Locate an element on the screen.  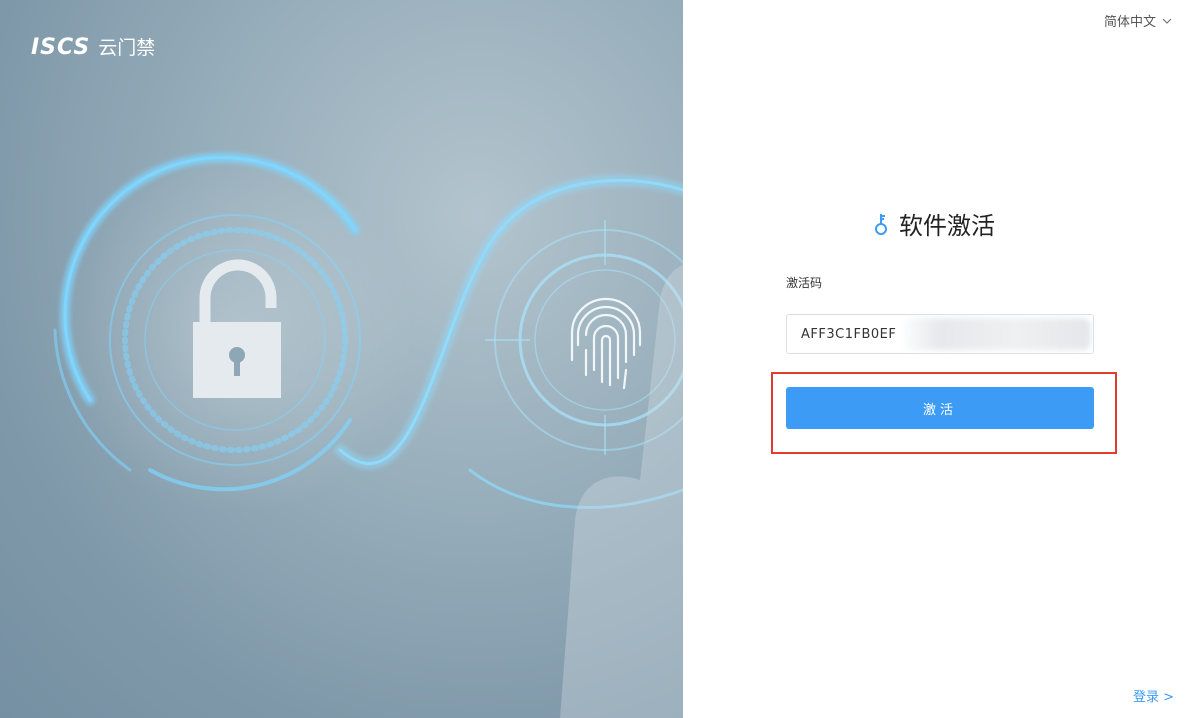
brand-logo: ISCS 云门禁 is located at coordinates (93, 46).